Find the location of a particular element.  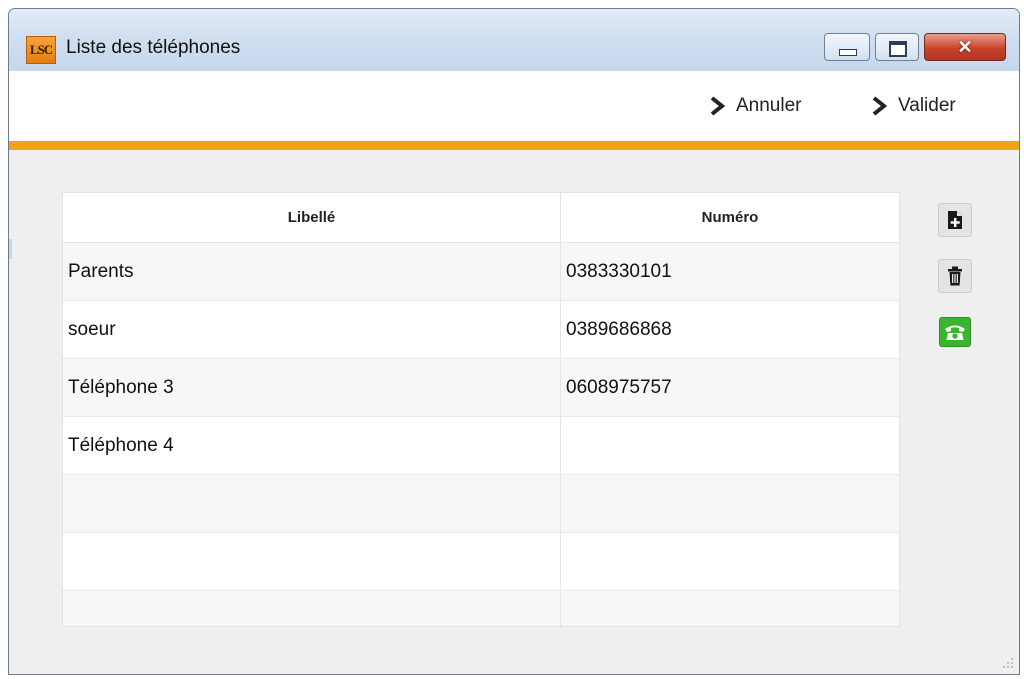

table-row: Parents 0383330101 is located at coordinates (481, 272).